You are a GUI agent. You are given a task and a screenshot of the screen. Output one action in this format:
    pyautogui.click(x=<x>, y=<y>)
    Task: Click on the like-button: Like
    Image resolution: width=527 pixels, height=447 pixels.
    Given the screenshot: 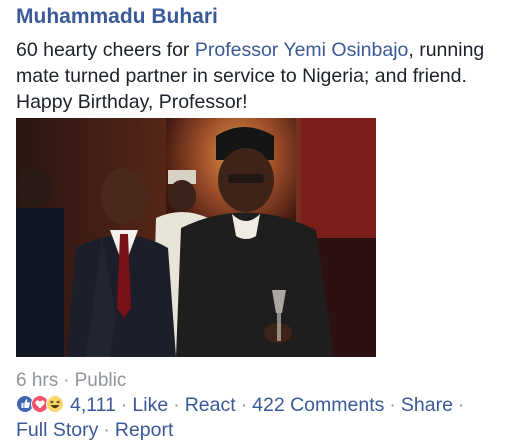 What is the action you would take?
    pyautogui.click(x=150, y=405)
    